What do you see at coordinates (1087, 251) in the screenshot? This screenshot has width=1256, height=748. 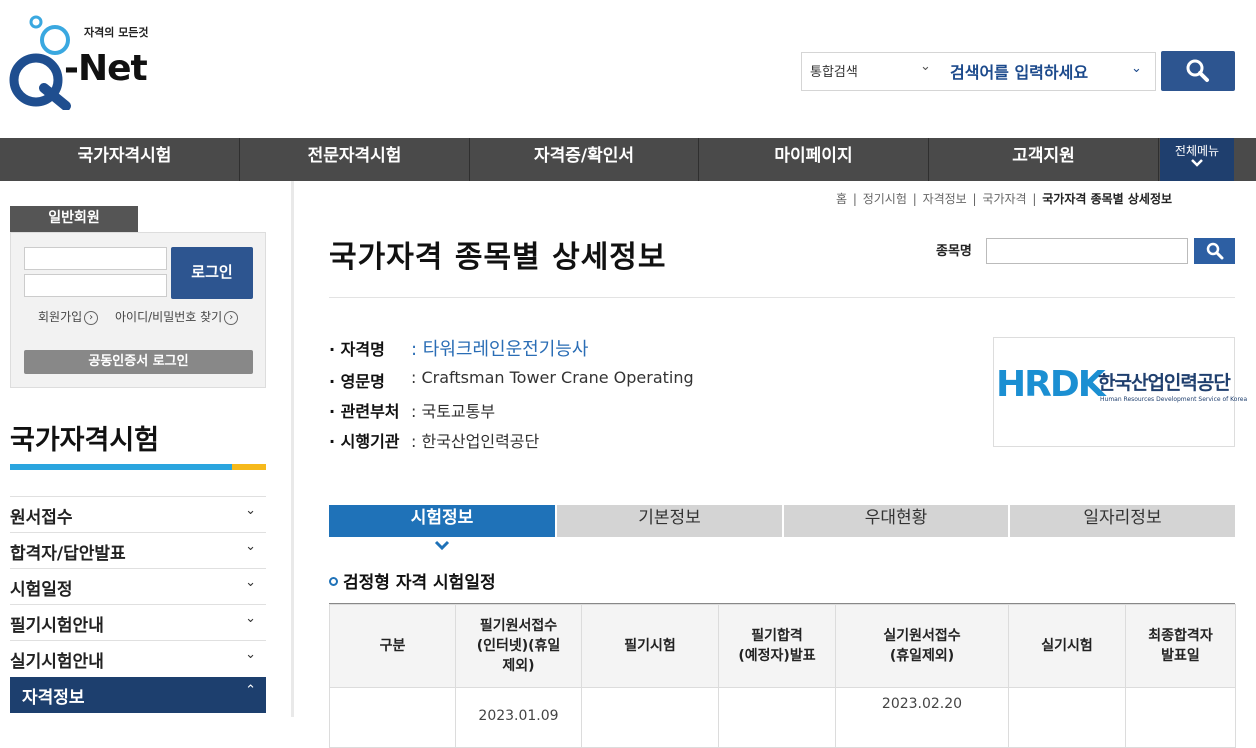 I see `item-search-input` at bounding box center [1087, 251].